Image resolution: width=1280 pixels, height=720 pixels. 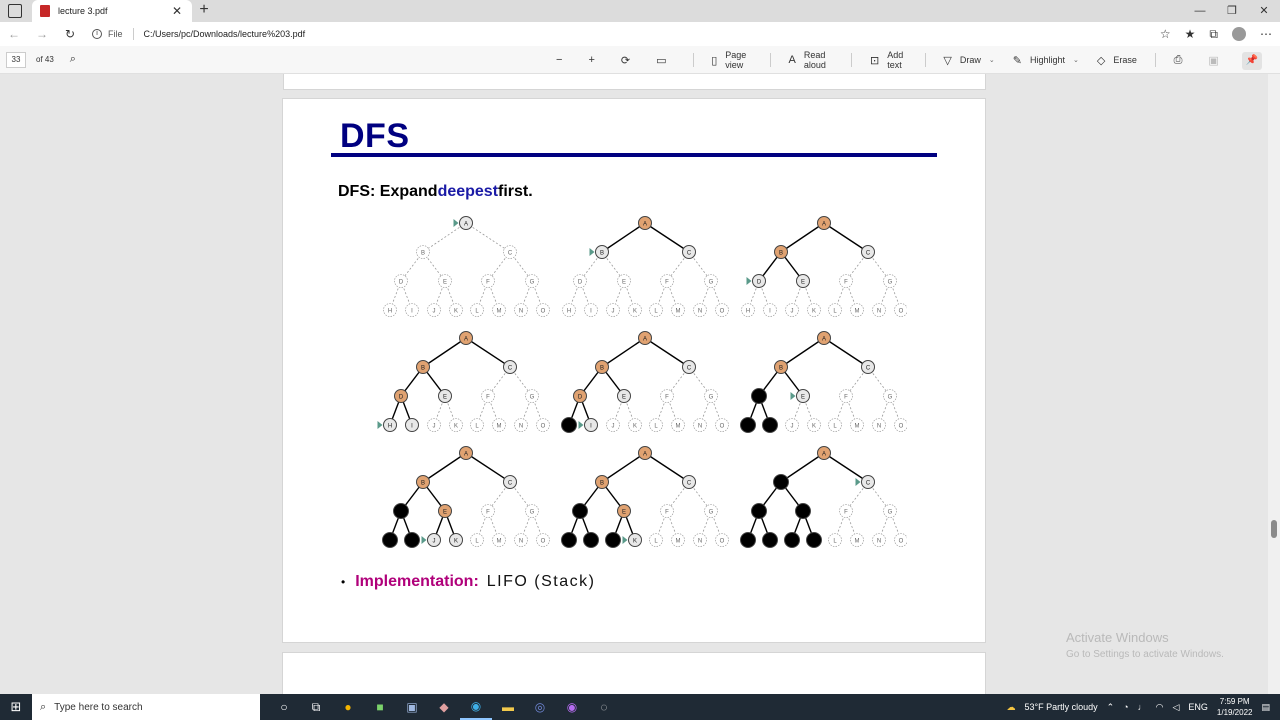 I want to click on highlight-label: Highlight, so click(x=1047, y=60).